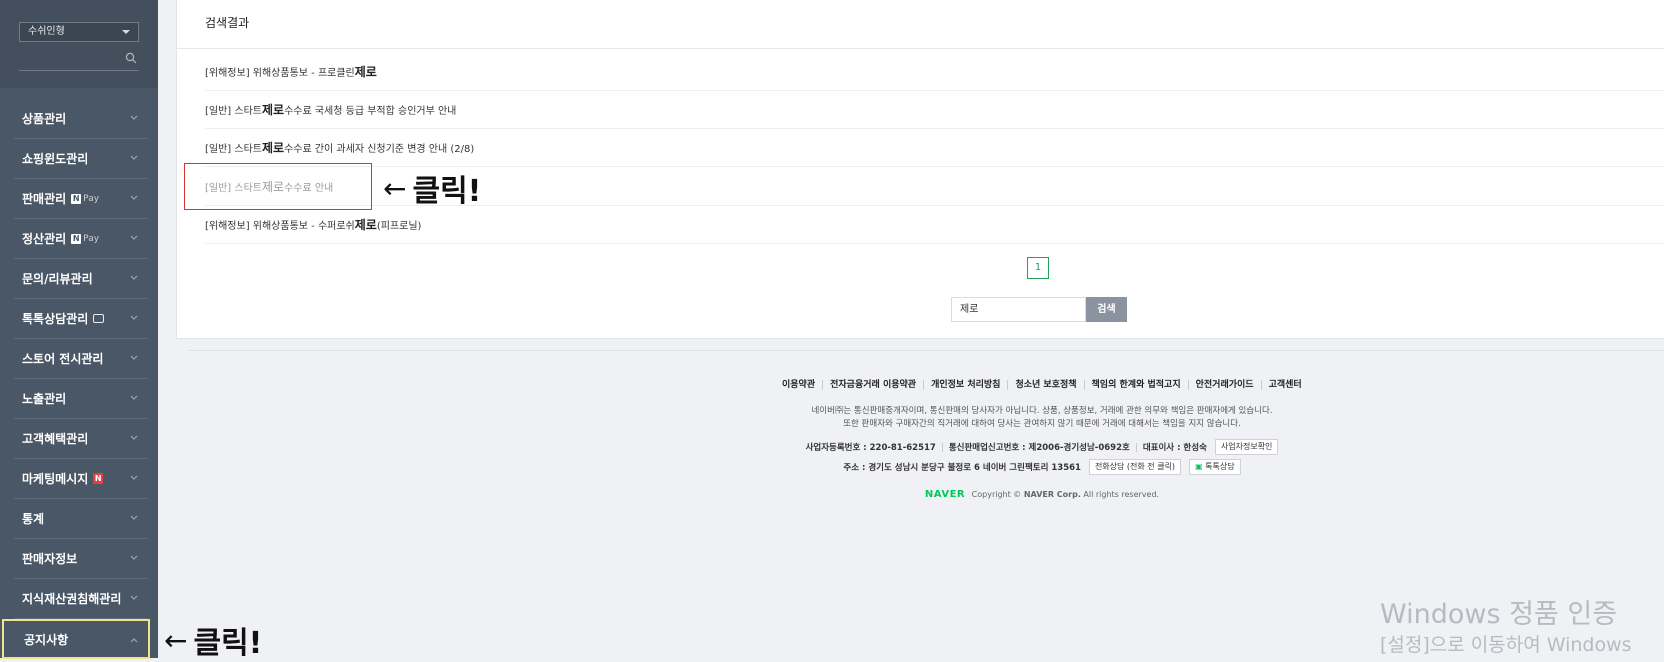  Describe the element at coordinates (1038, 268) in the screenshot. I see `page-number-button: 1` at that location.